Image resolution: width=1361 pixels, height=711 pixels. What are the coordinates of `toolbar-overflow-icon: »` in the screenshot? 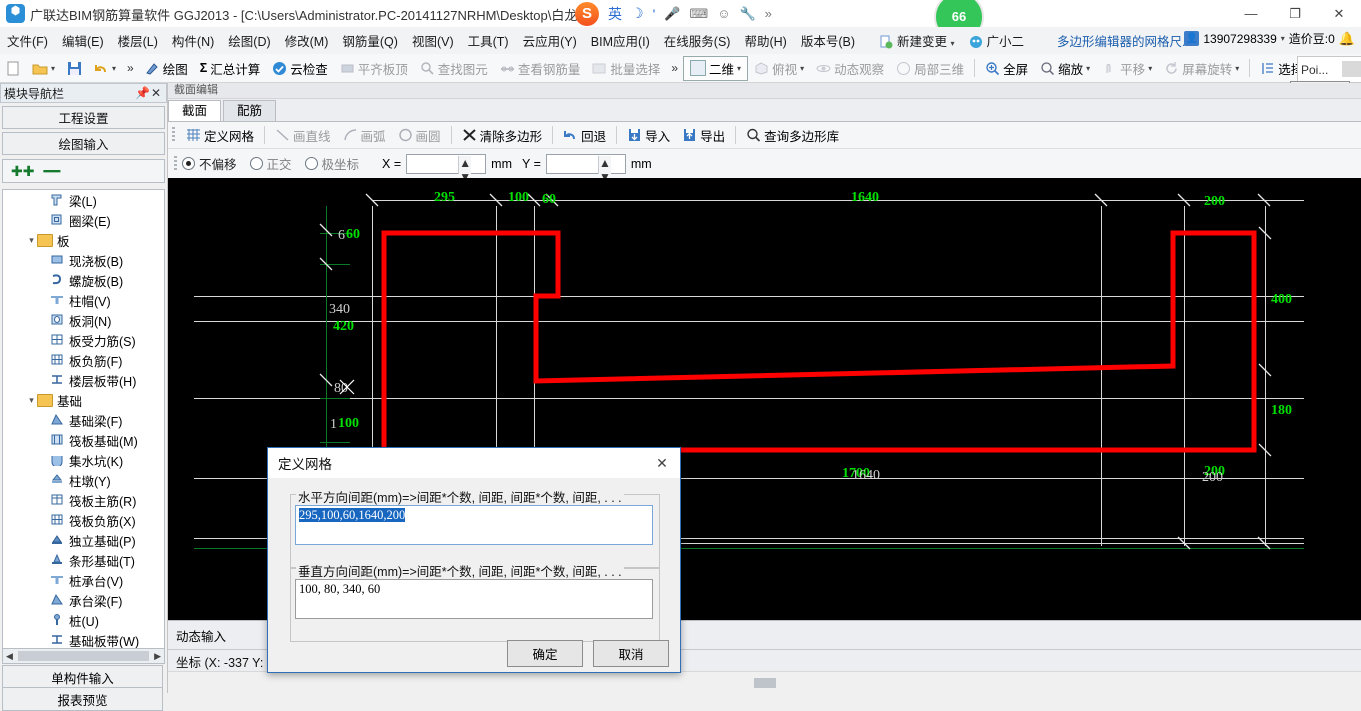 It's located at (130, 68).